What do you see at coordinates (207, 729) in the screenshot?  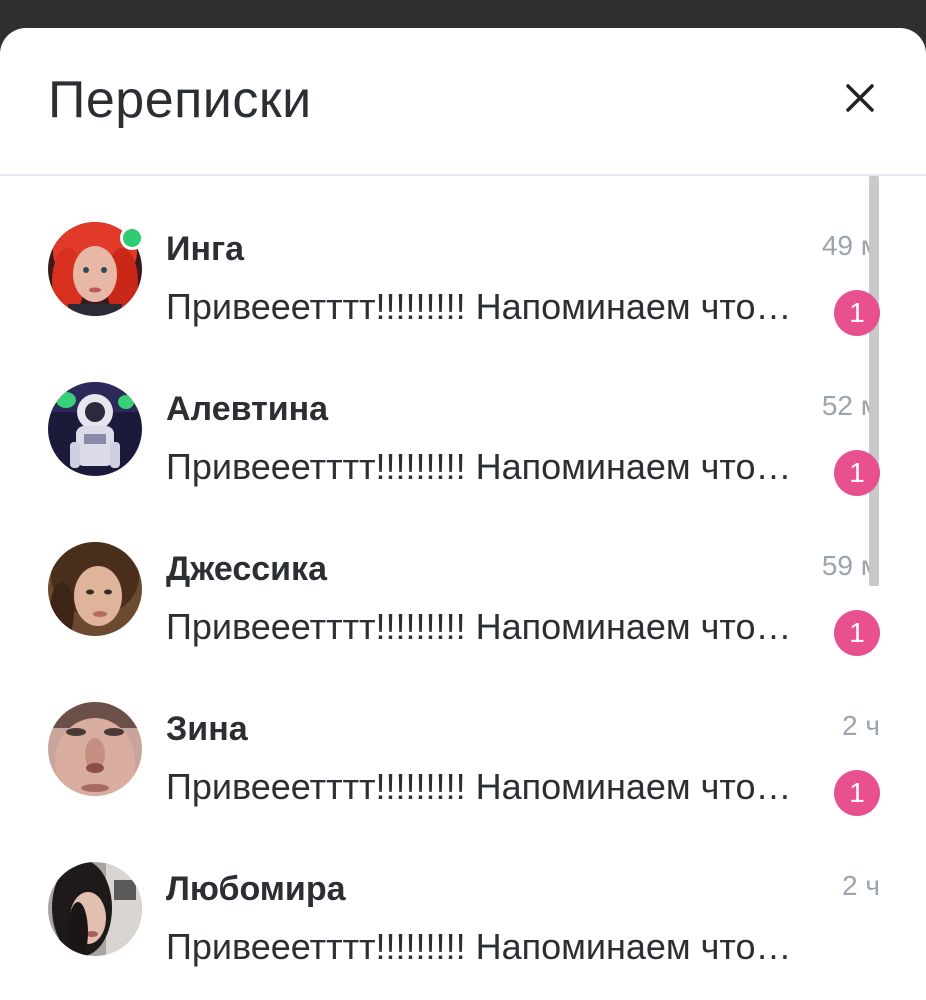 I see `contact-name: Зина` at bounding box center [207, 729].